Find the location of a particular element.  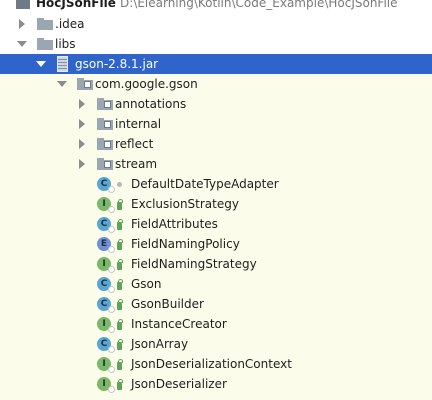

tree-item-label: JsonArray is located at coordinates (160, 344).